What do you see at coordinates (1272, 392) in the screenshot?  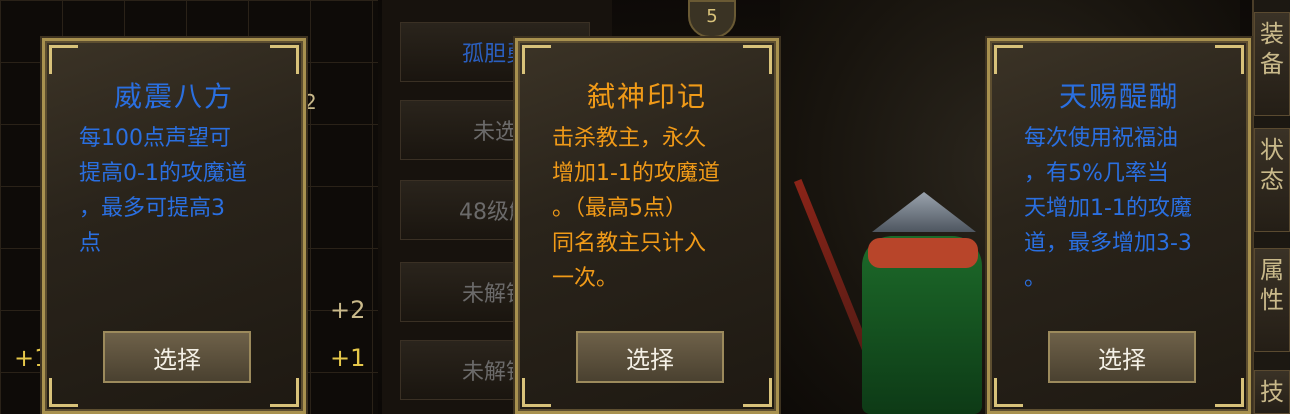 I see `tab-skills: 技` at bounding box center [1272, 392].